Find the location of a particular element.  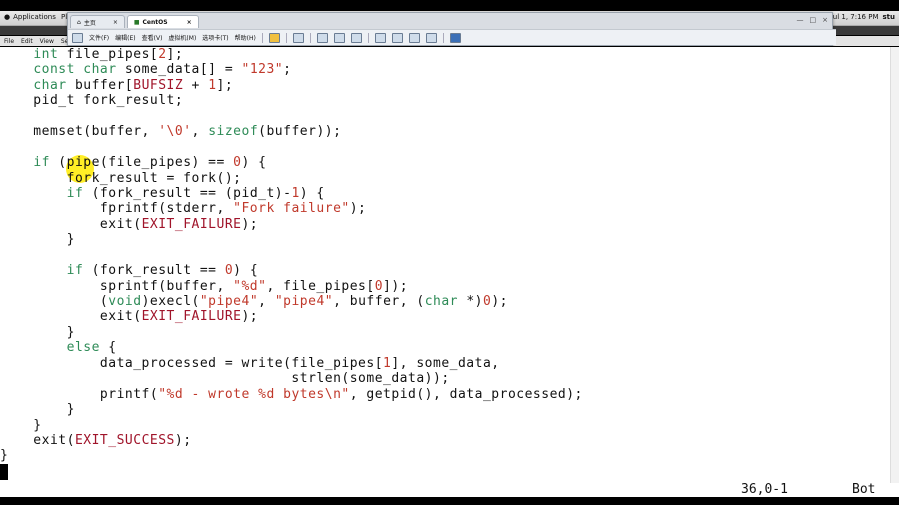

code-line: pid_t fork_result; is located at coordinates (445, 100).